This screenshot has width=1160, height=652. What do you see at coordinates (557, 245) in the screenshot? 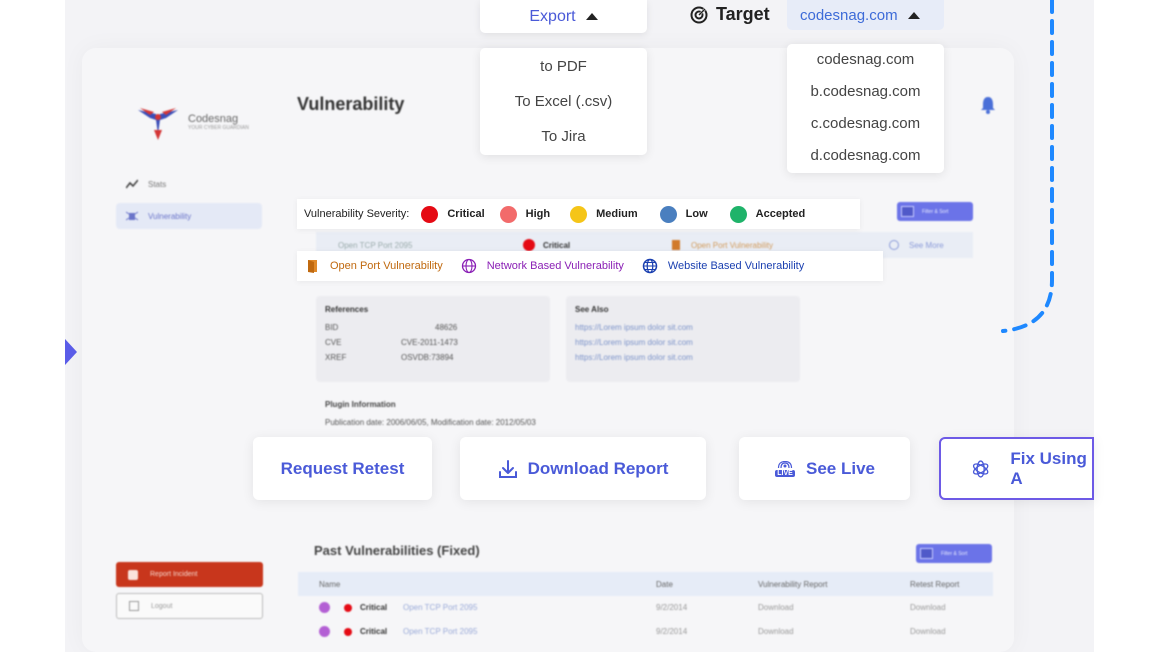
I see `vulnerability-severity: Critical` at bounding box center [557, 245].